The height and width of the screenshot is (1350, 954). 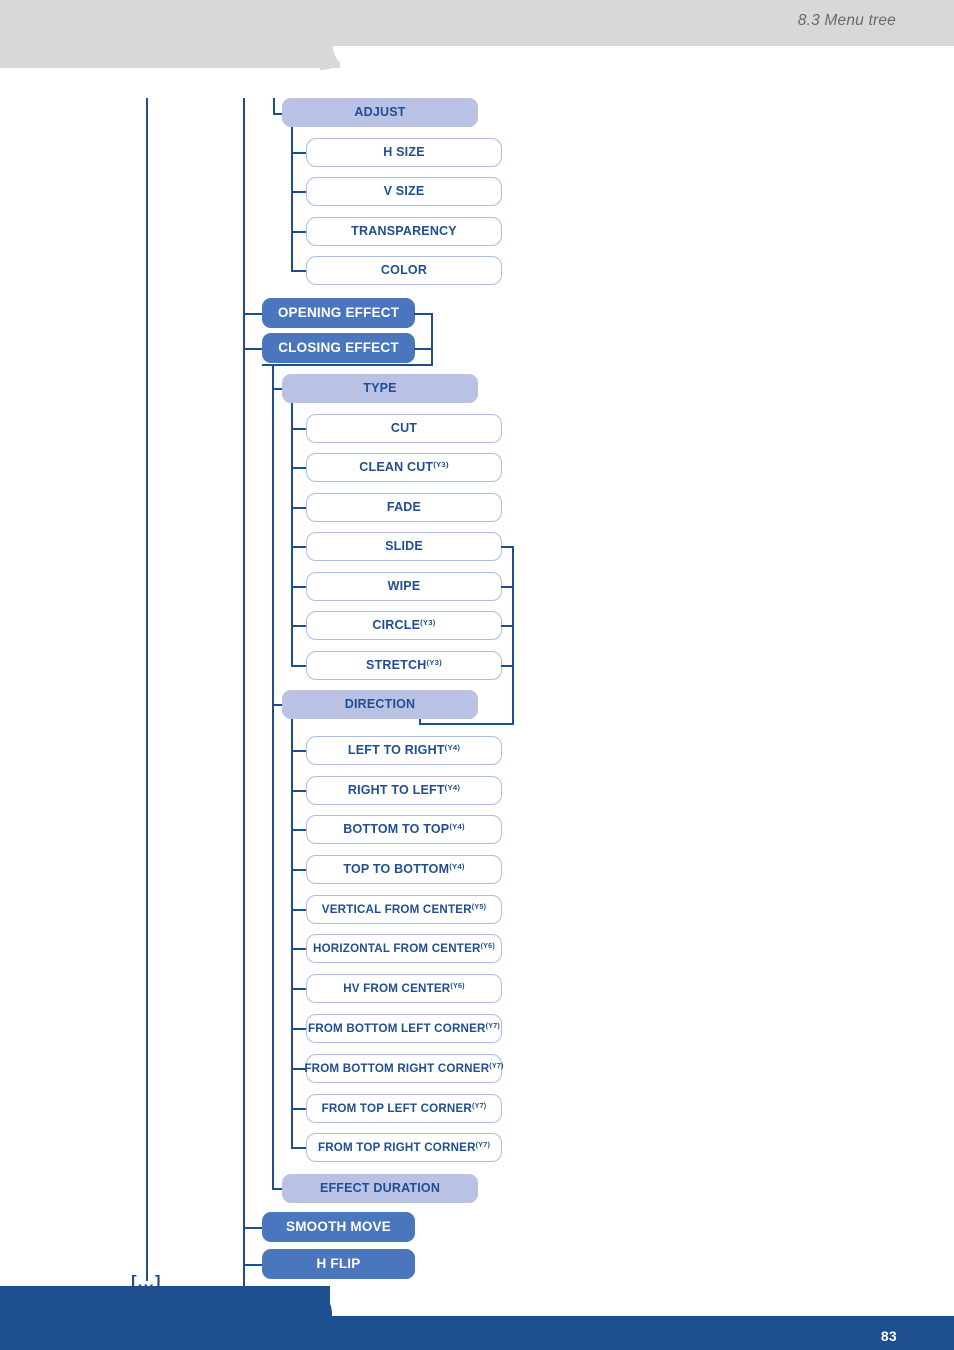 I want to click on node-clean-cut: CLEAN CUT (Y3), so click(x=404, y=467).